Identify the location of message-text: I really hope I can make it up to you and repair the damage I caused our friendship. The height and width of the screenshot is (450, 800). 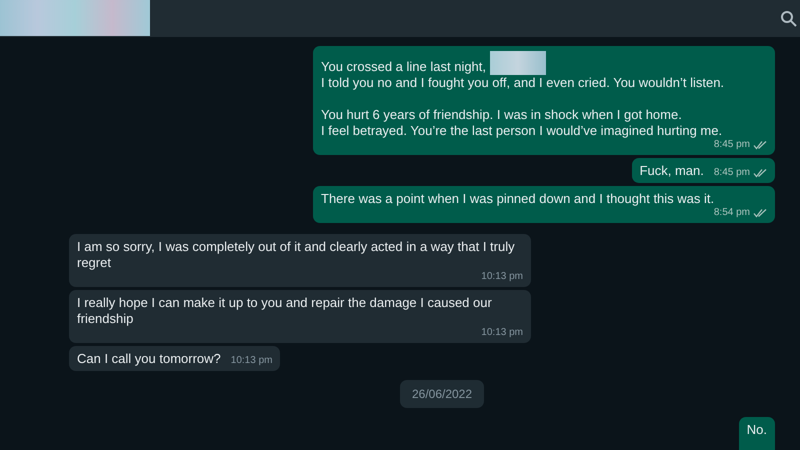
(285, 311).